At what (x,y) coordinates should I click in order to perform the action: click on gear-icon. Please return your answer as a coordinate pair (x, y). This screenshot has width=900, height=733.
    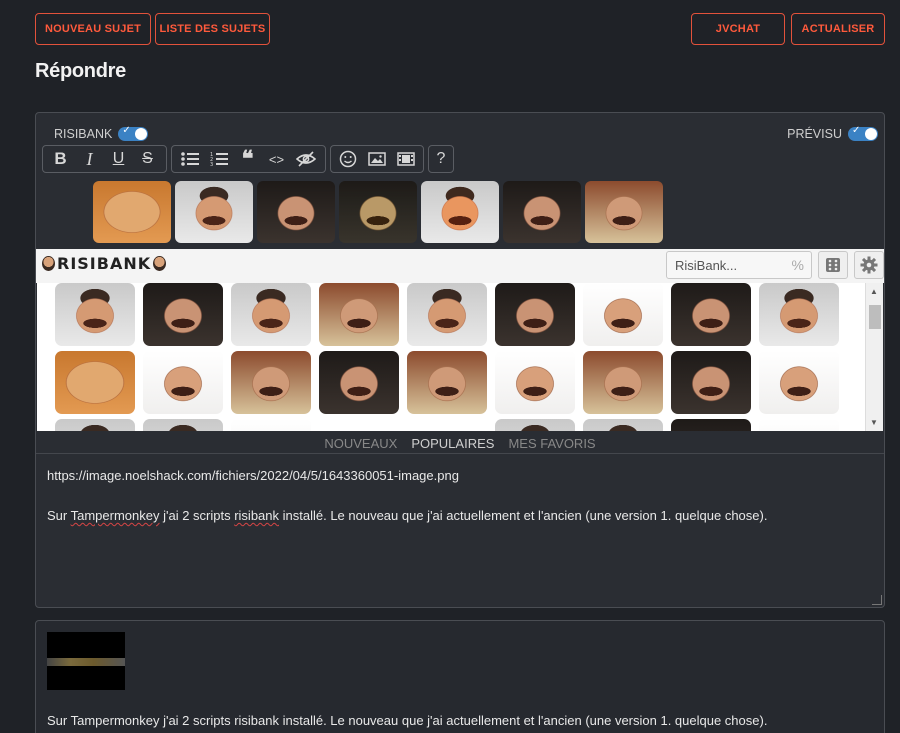
    Looking at the image, I should click on (869, 265).